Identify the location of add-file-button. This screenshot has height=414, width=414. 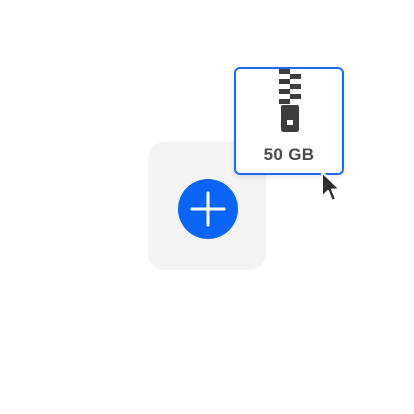
(208, 209).